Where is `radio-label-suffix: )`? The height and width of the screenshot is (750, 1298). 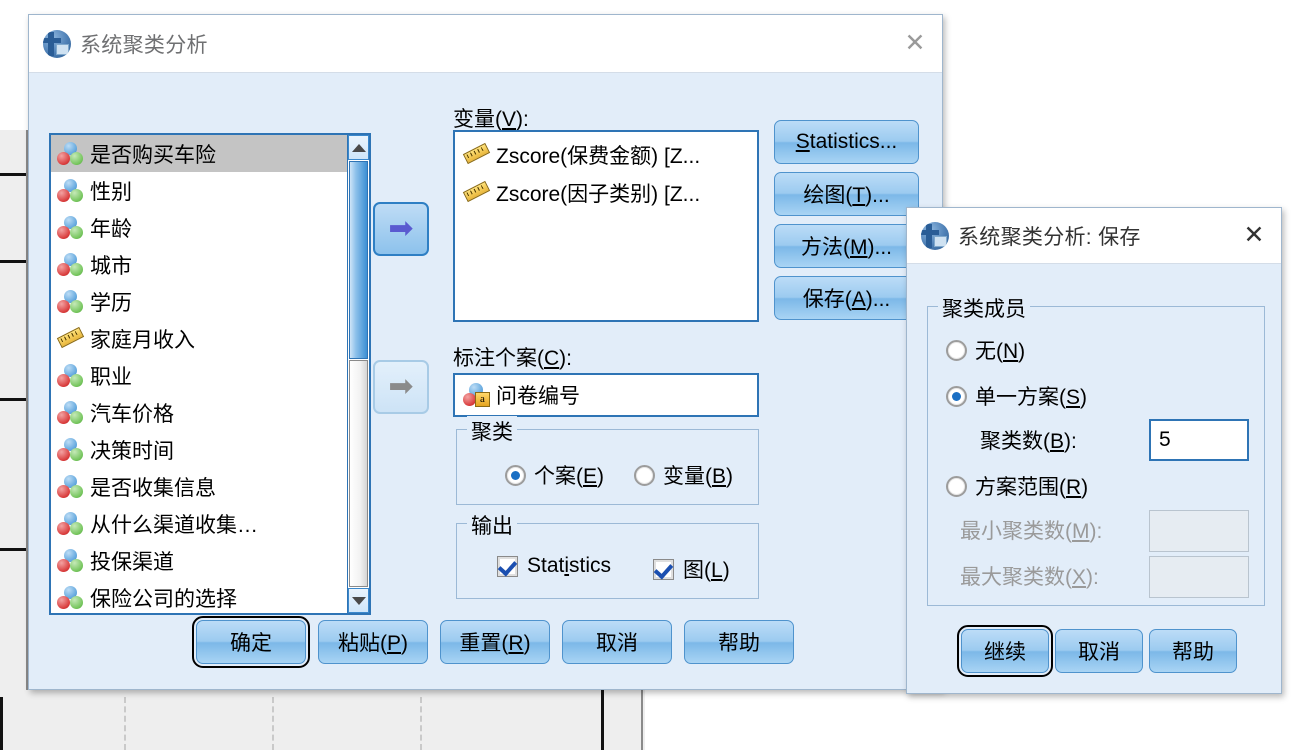
radio-label-suffix: ) is located at coordinates (730, 476).